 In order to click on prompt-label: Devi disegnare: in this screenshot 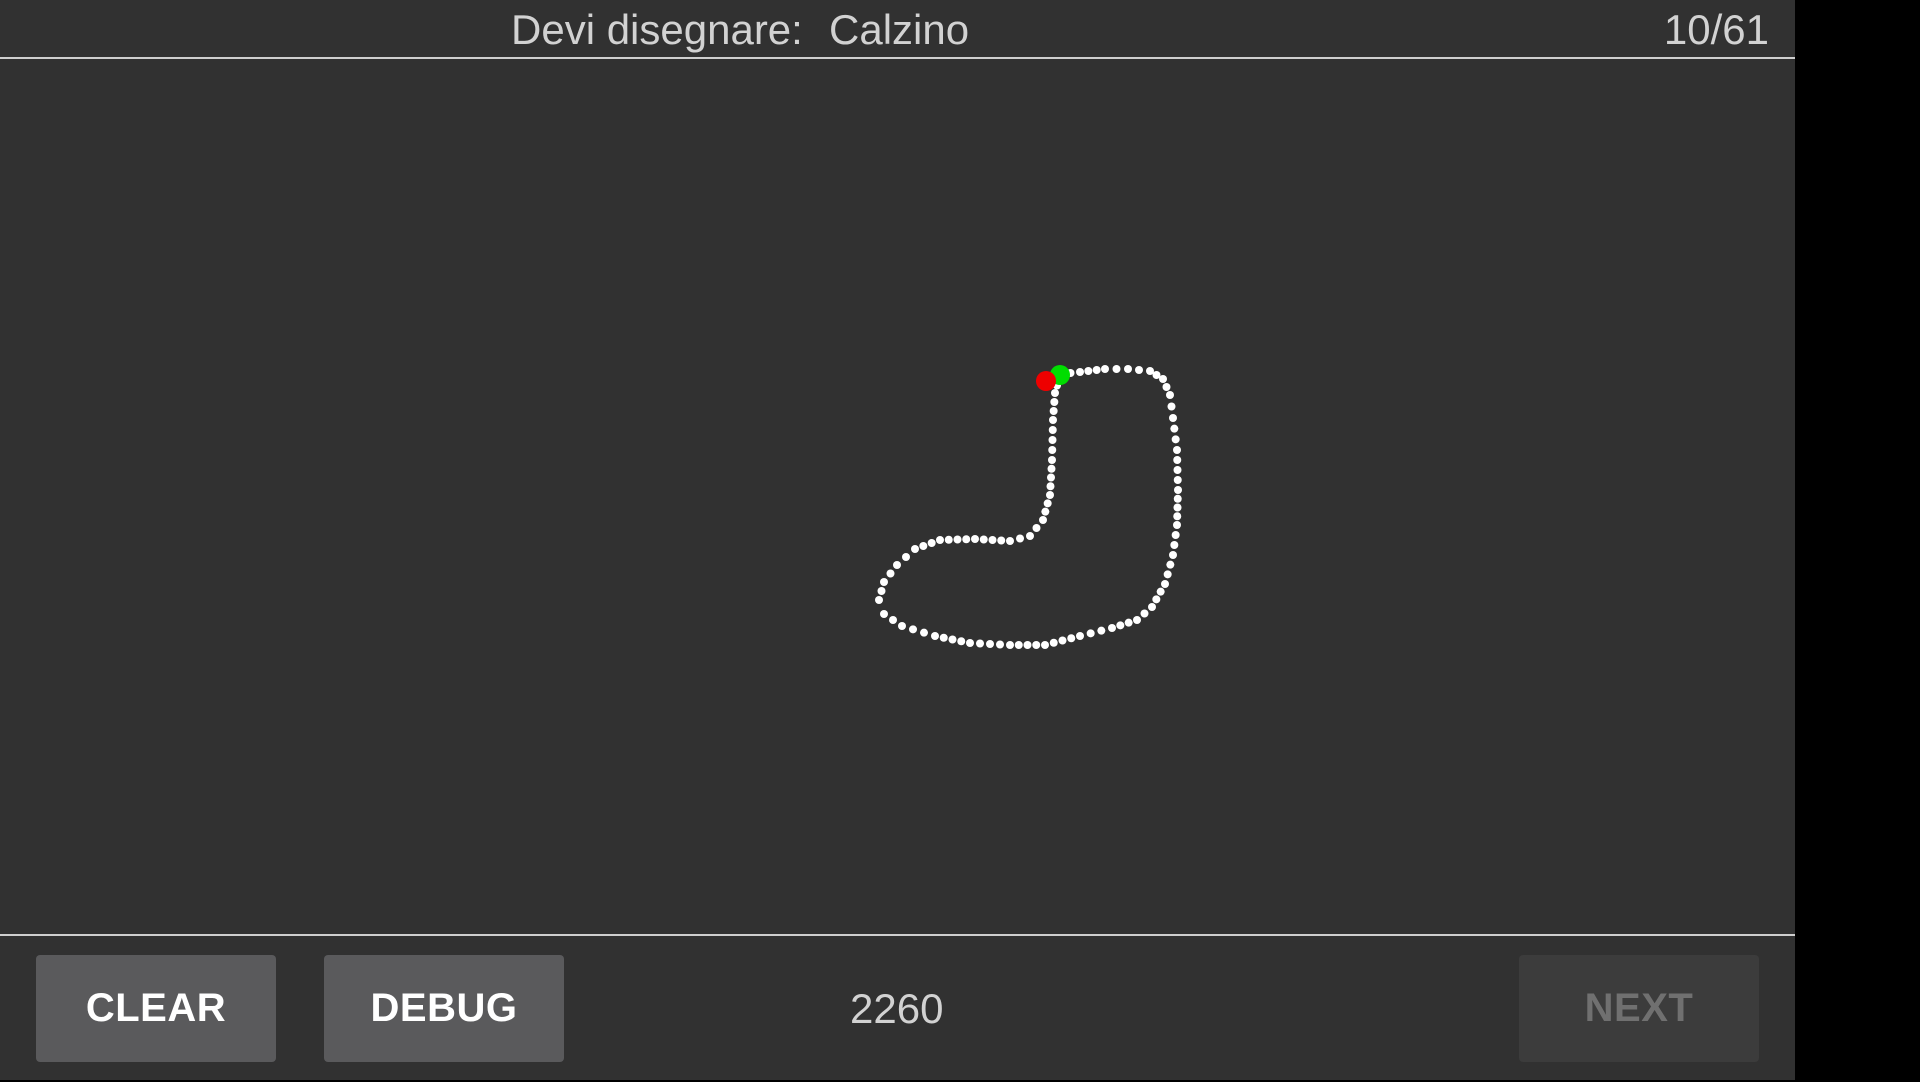, I will do `click(657, 29)`.